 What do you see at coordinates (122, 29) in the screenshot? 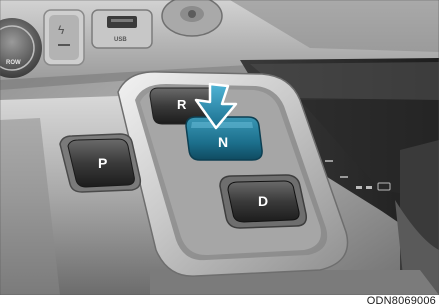
I see `usb-port: USB` at bounding box center [122, 29].